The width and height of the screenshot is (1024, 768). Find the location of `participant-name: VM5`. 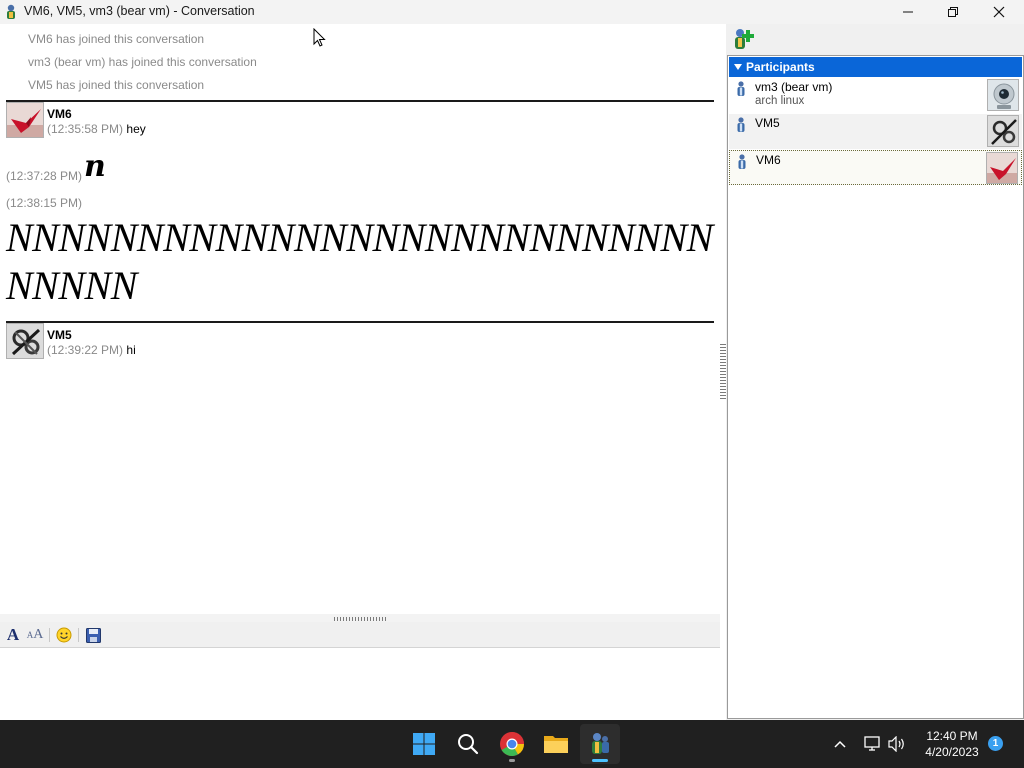

participant-name: VM5 is located at coordinates (767, 123).